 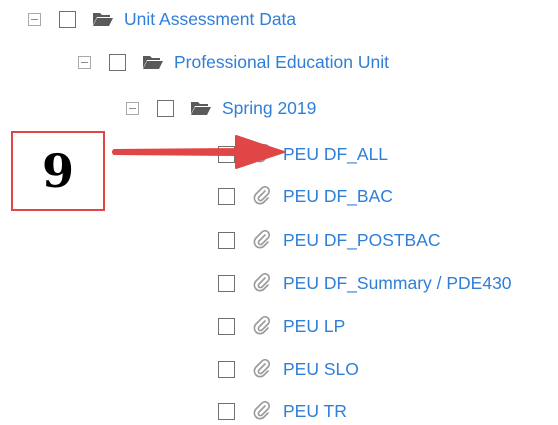 I want to click on tree-file-peu-df-bac: PEU DF_BAC, so click(x=305, y=196).